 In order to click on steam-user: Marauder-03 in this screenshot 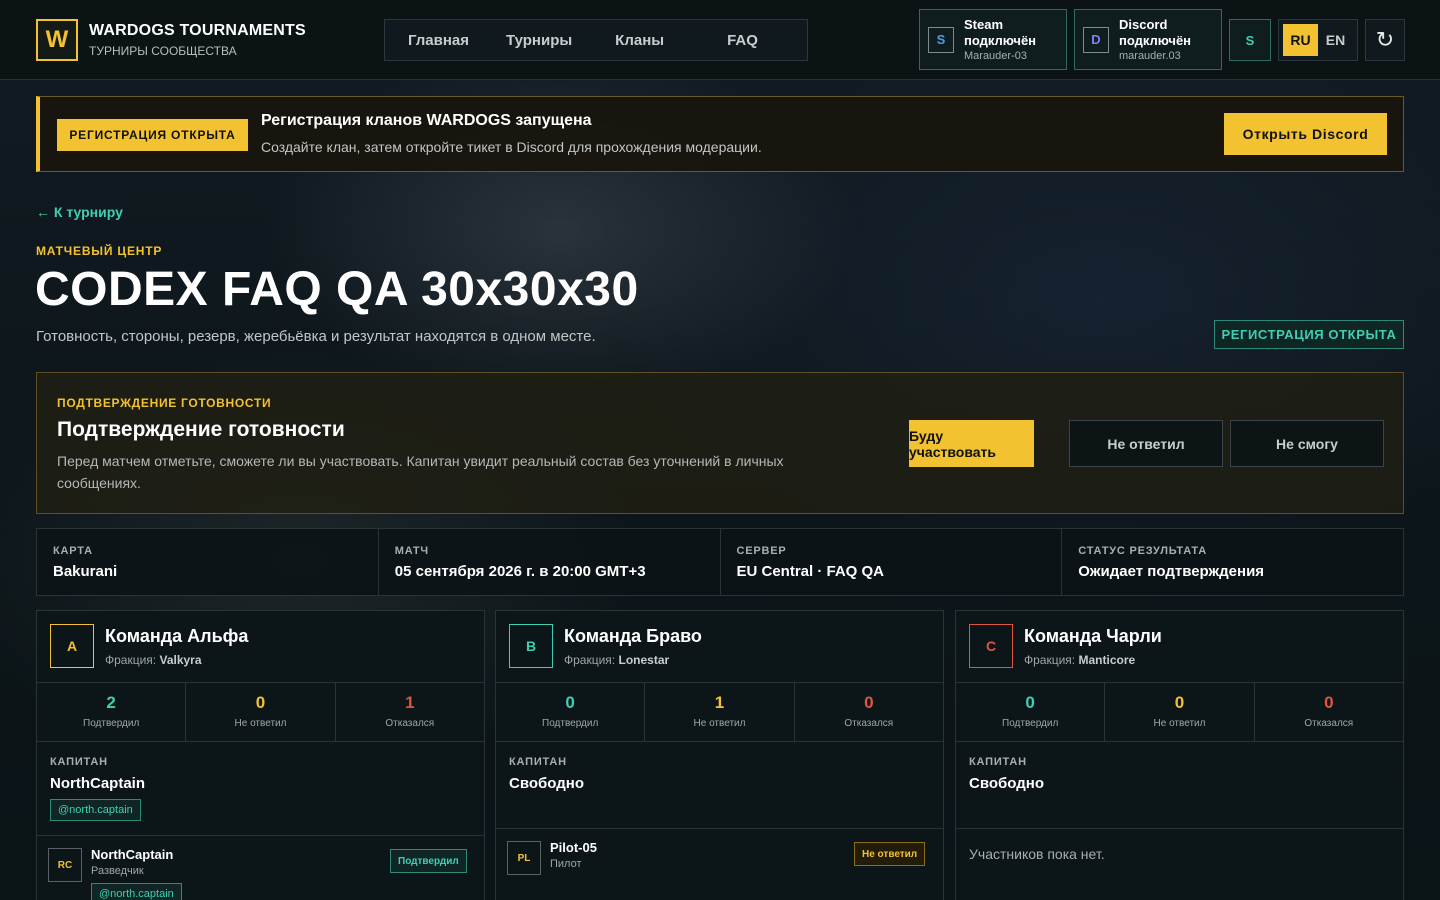, I will do `click(995, 55)`.